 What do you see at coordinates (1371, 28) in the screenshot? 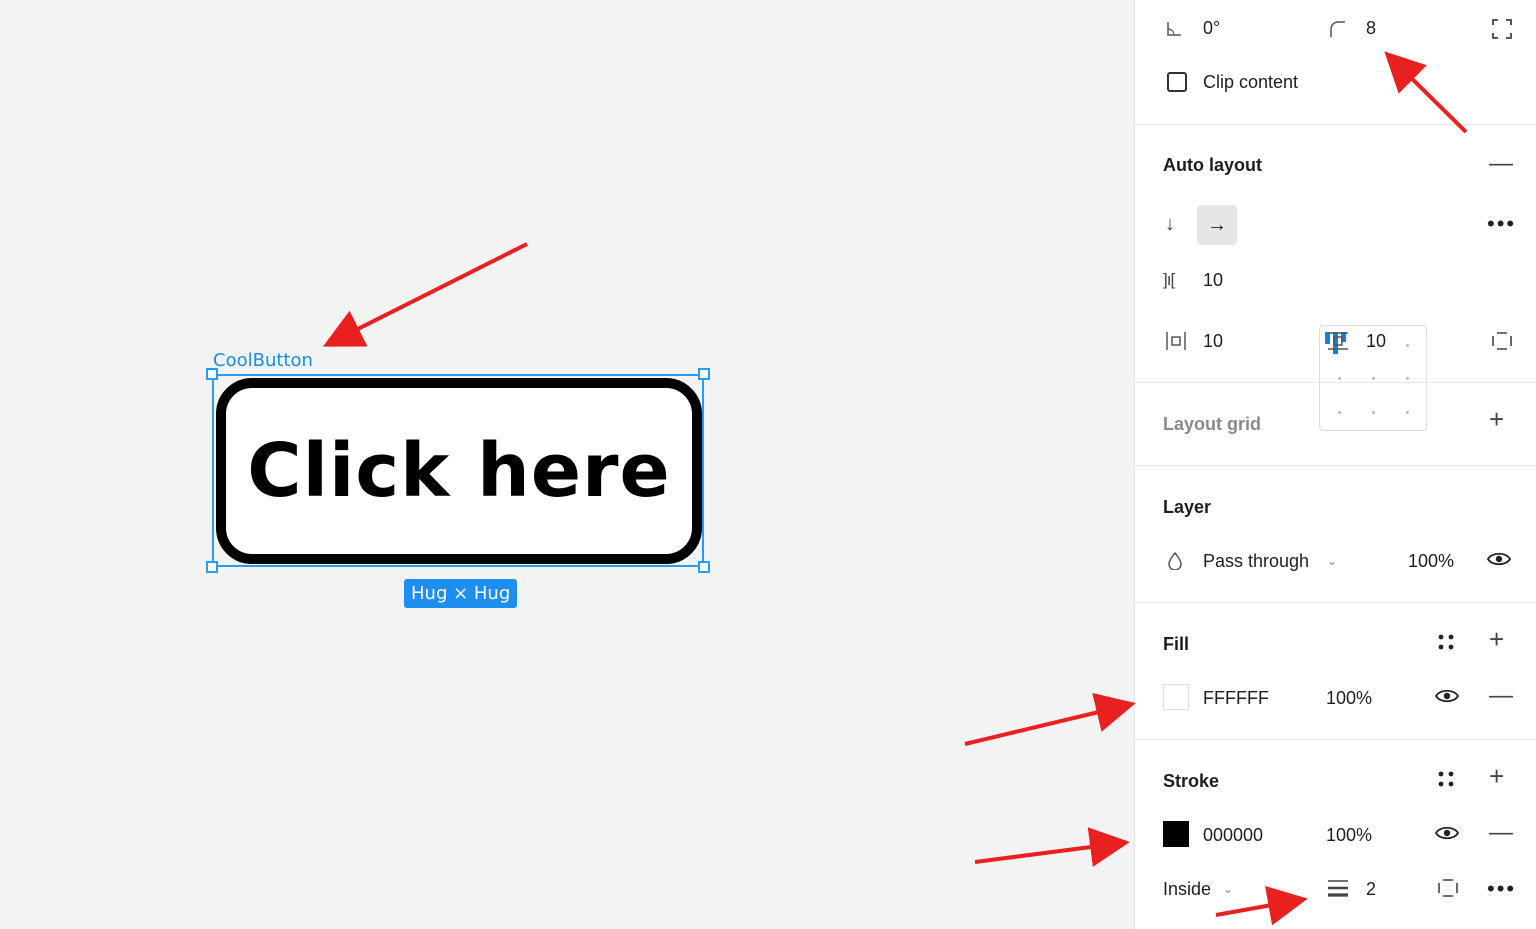
I see `corner-radius-value: 8` at bounding box center [1371, 28].